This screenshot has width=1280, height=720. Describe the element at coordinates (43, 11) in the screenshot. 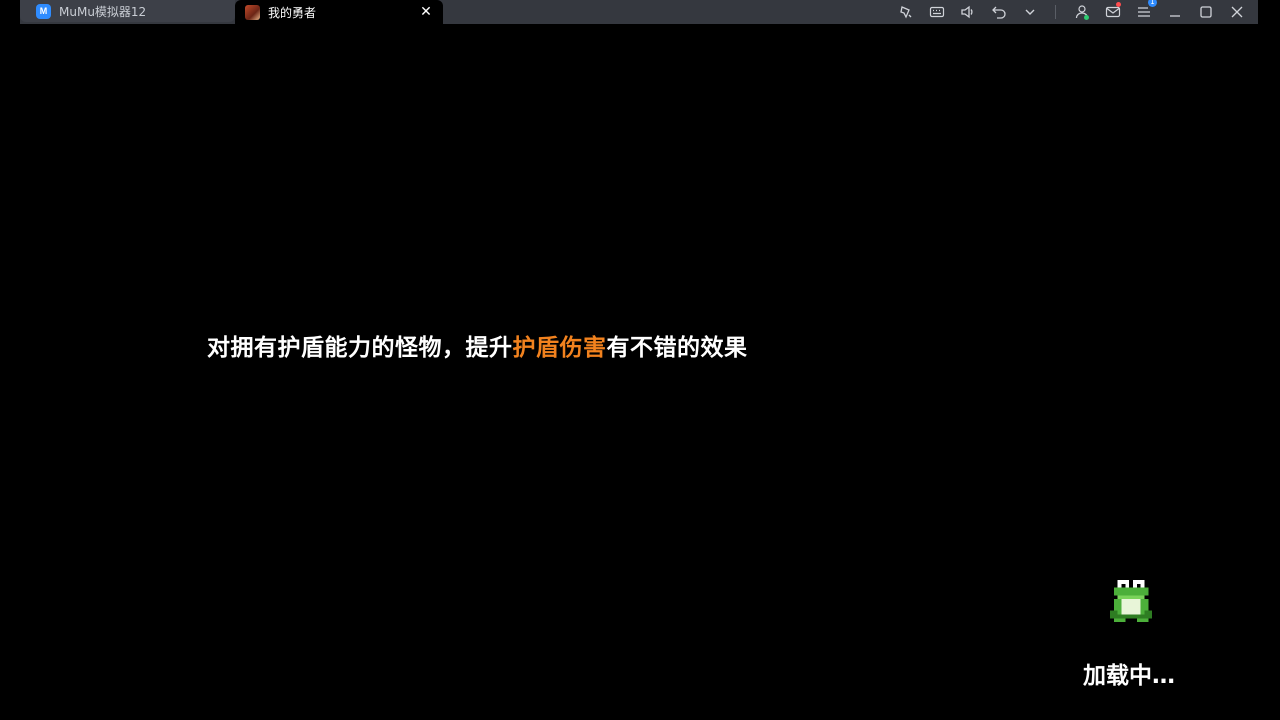

I see `mumu-logo-icon: M` at that location.